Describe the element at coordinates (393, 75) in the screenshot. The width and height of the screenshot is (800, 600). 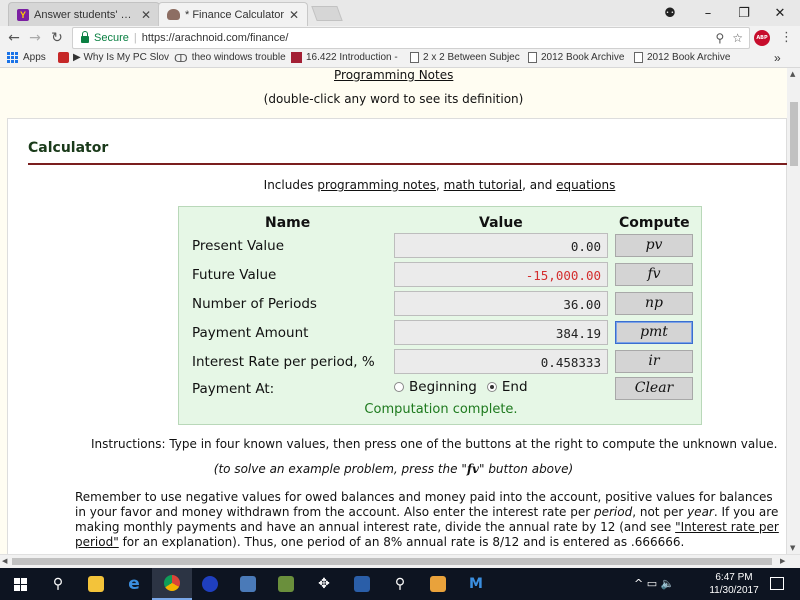
I see `programming-notes-link: Programming Notes` at that location.